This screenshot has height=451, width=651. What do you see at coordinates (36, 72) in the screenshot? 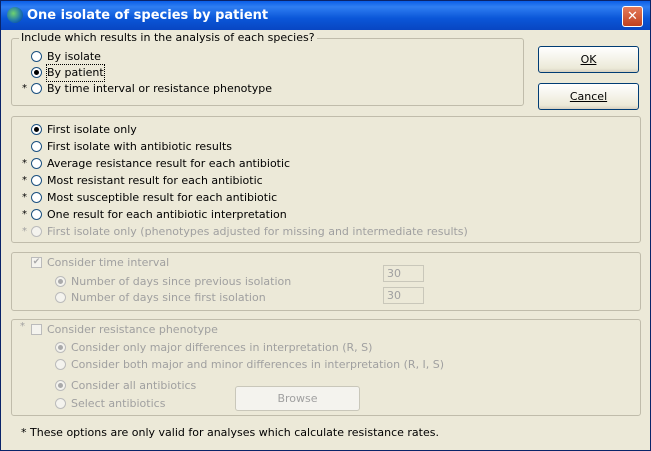
I see `radio-by-patient-button` at bounding box center [36, 72].